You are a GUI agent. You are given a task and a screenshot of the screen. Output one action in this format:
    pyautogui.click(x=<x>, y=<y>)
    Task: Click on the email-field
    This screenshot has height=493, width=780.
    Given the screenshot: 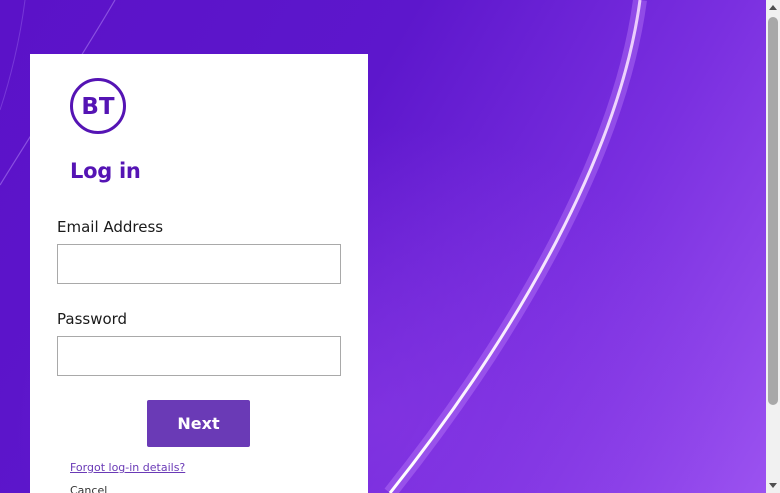 What is the action you would take?
    pyautogui.click(x=199, y=264)
    